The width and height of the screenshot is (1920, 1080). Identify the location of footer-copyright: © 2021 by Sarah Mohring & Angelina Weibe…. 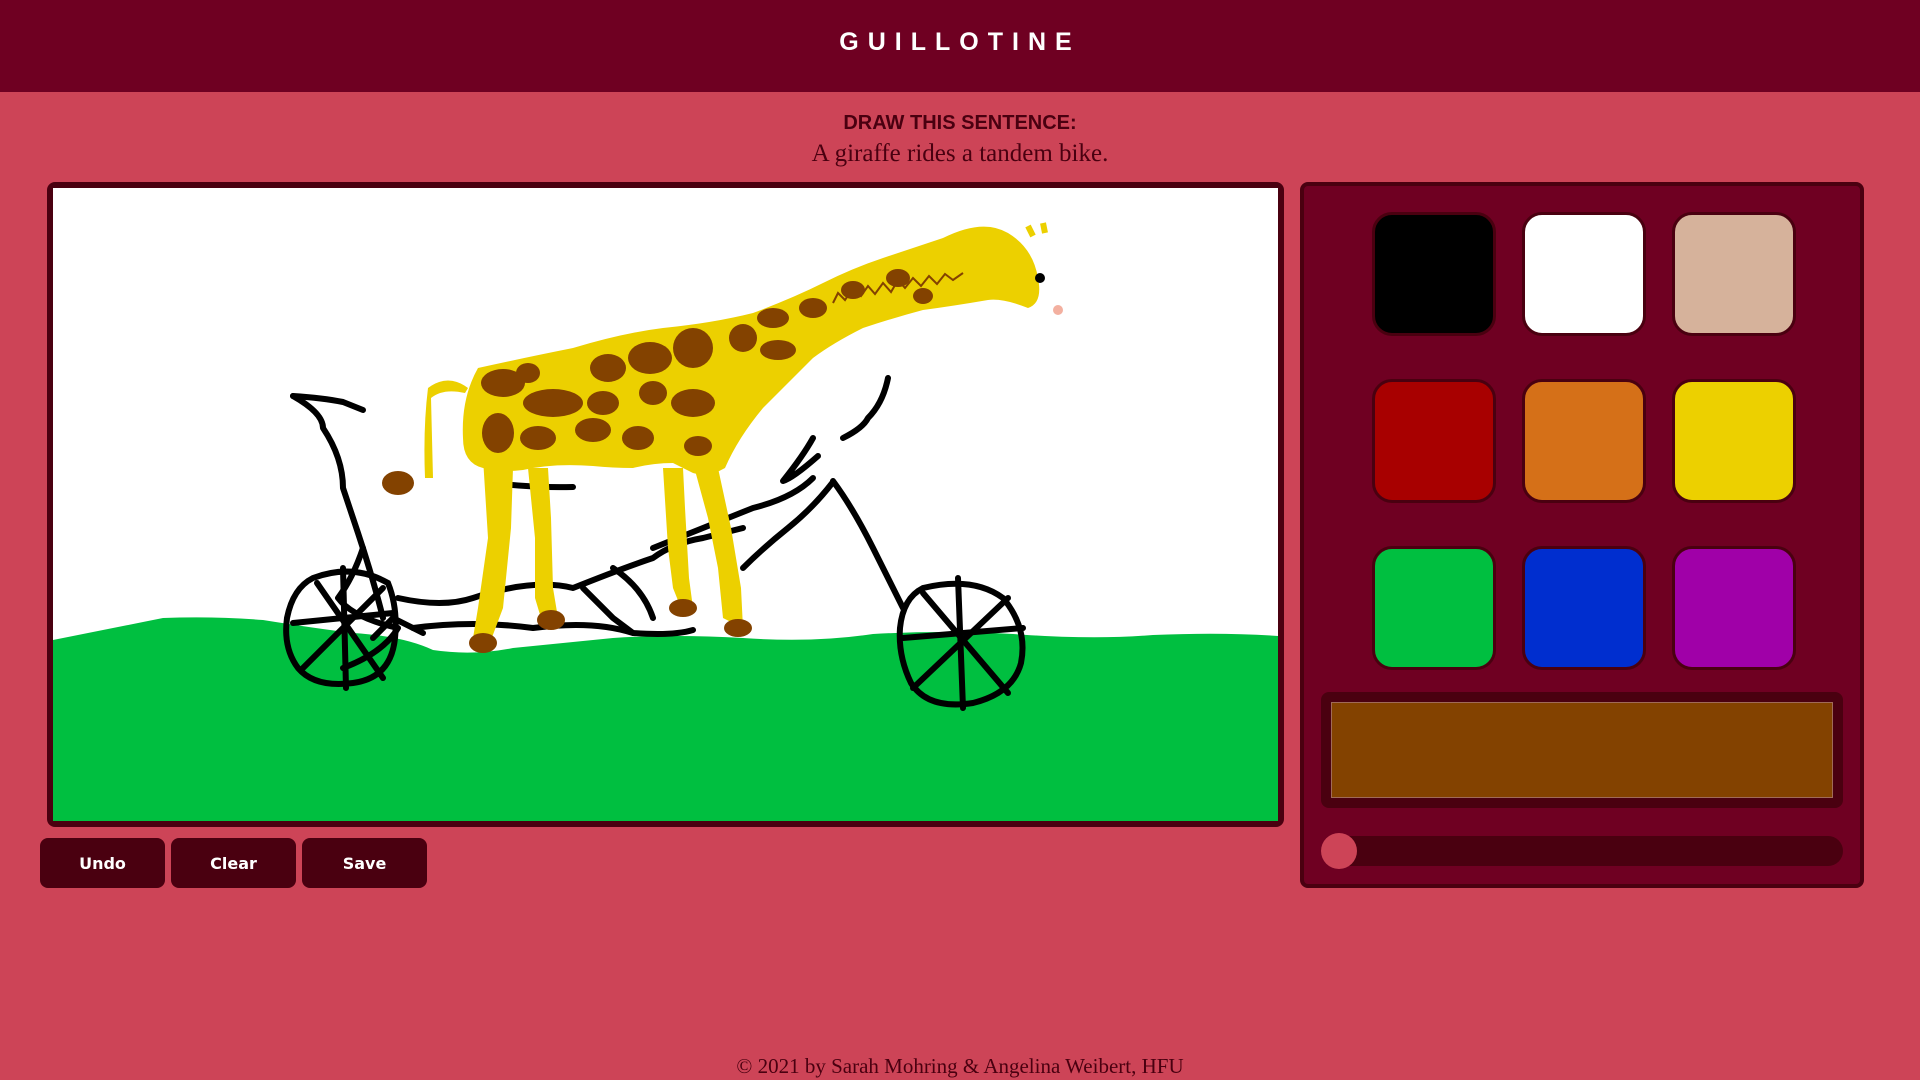
(960, 1066).